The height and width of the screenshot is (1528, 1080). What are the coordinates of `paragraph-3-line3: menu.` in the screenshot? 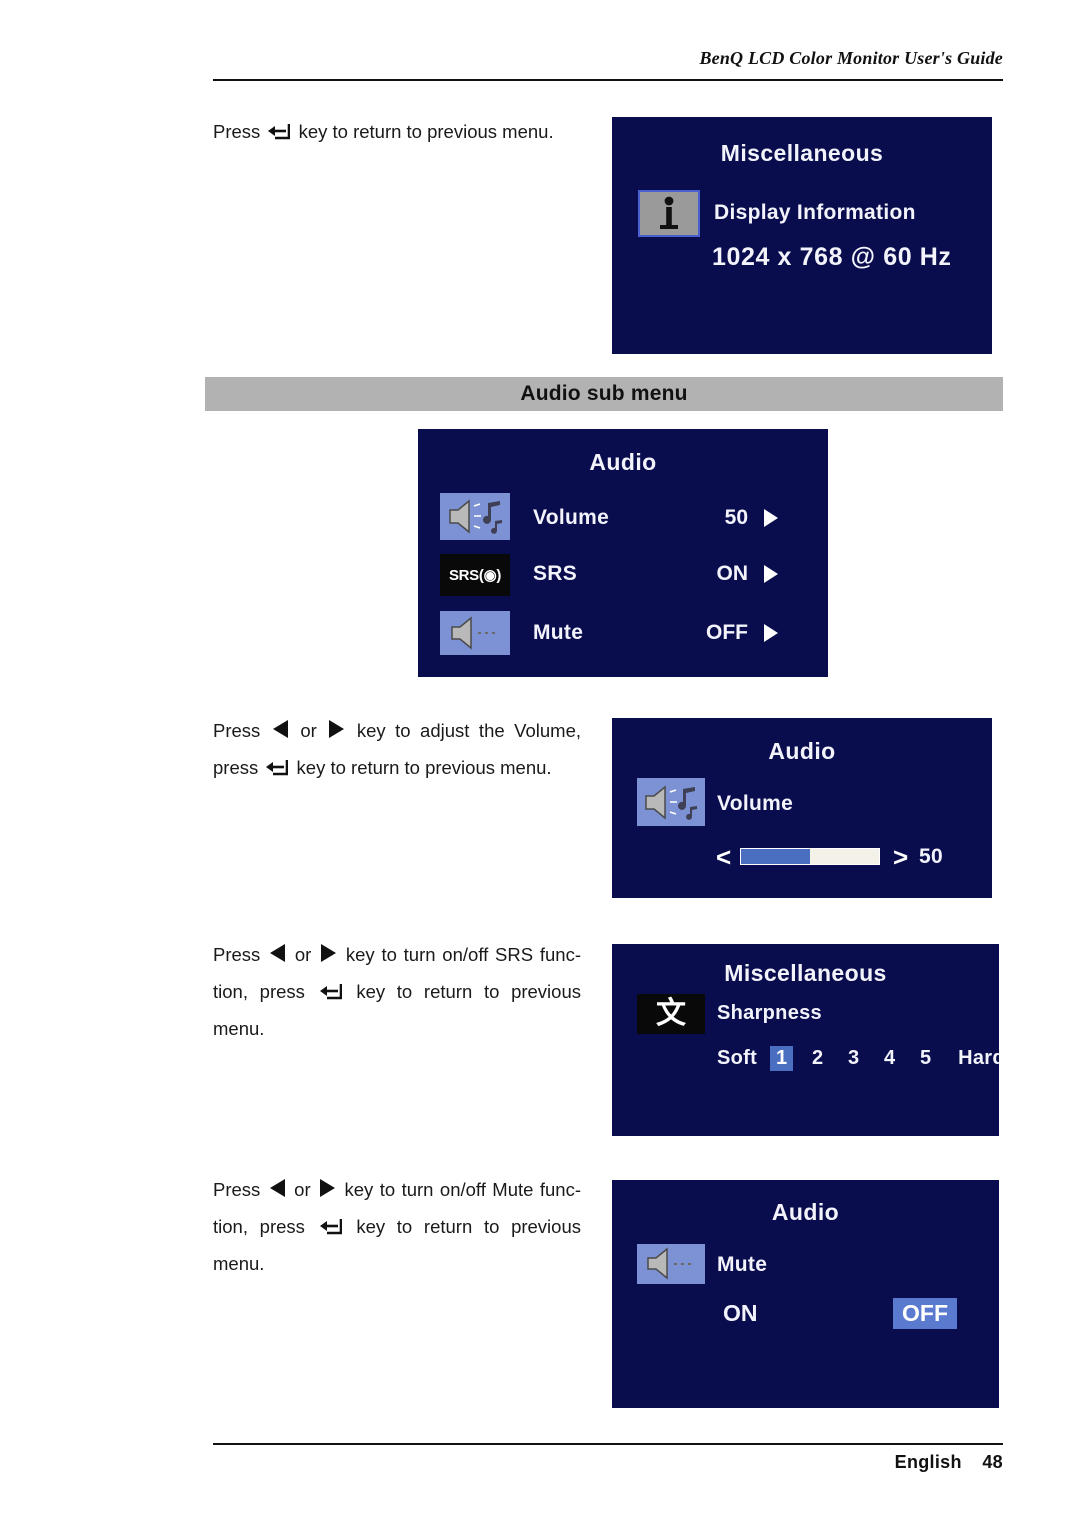 It's located at (239, 1028).